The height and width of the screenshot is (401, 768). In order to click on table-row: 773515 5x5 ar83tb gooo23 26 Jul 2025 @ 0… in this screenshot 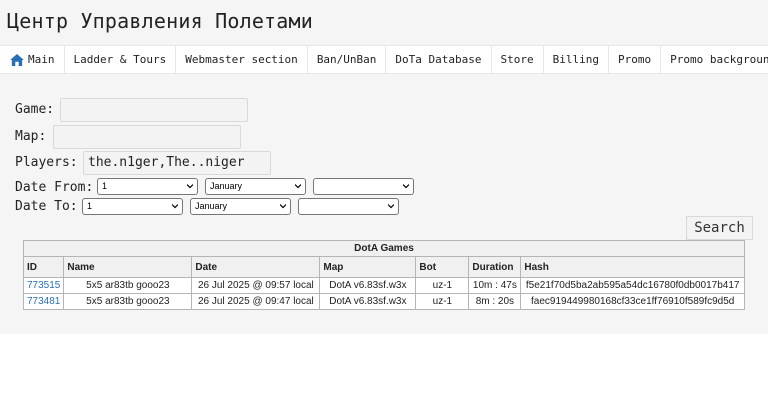, I will do `click(383, 285)`.